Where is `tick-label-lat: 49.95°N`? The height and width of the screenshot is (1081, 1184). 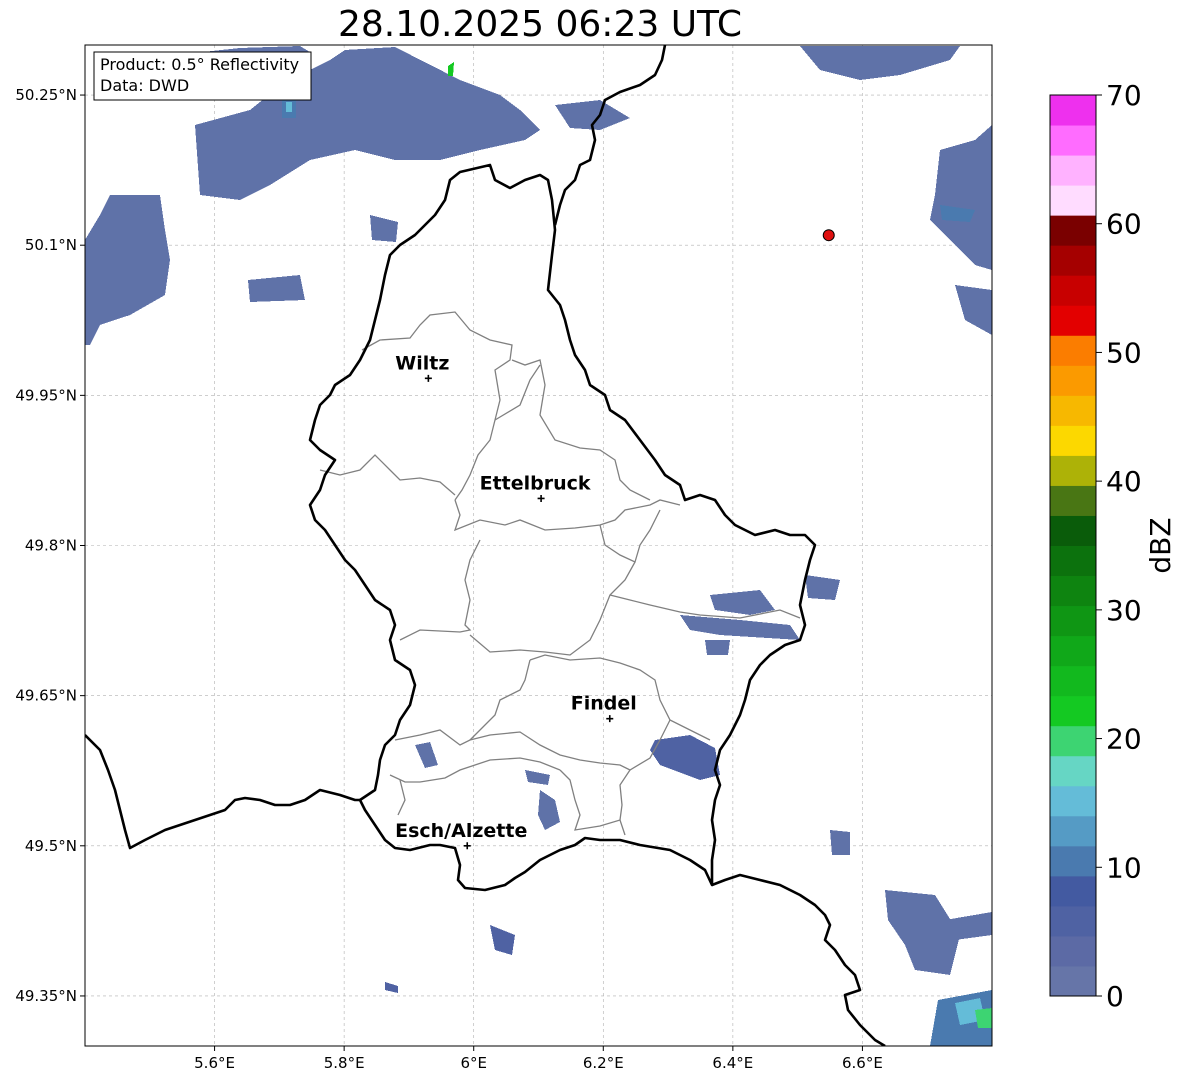
tick-label-lat: 49.95°N is located at coordinates (46, 395).